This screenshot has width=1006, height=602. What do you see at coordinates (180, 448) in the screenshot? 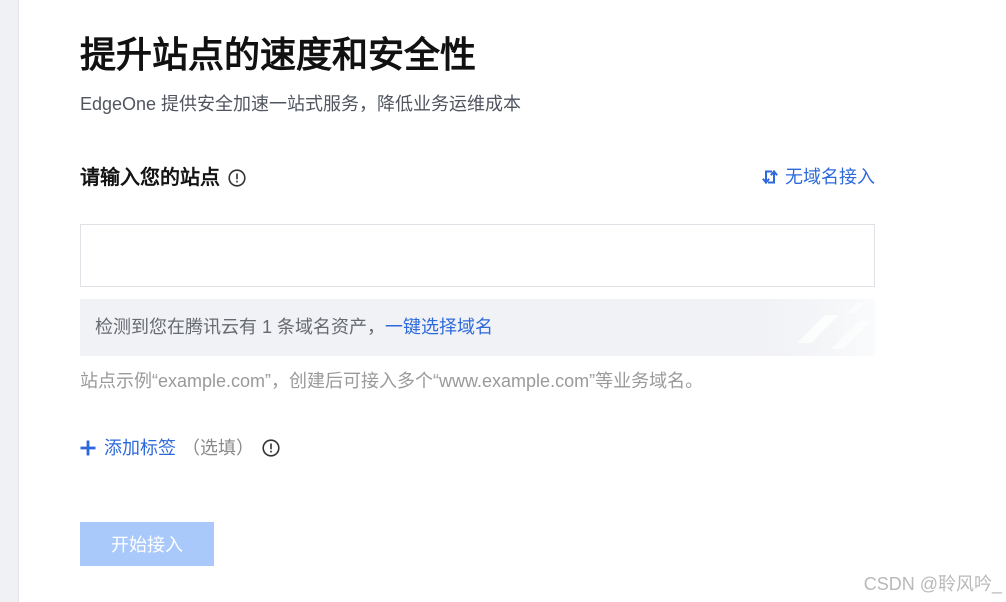
I see `tag-row: 添加标签 （选填）` at bounding box center [180, 448].